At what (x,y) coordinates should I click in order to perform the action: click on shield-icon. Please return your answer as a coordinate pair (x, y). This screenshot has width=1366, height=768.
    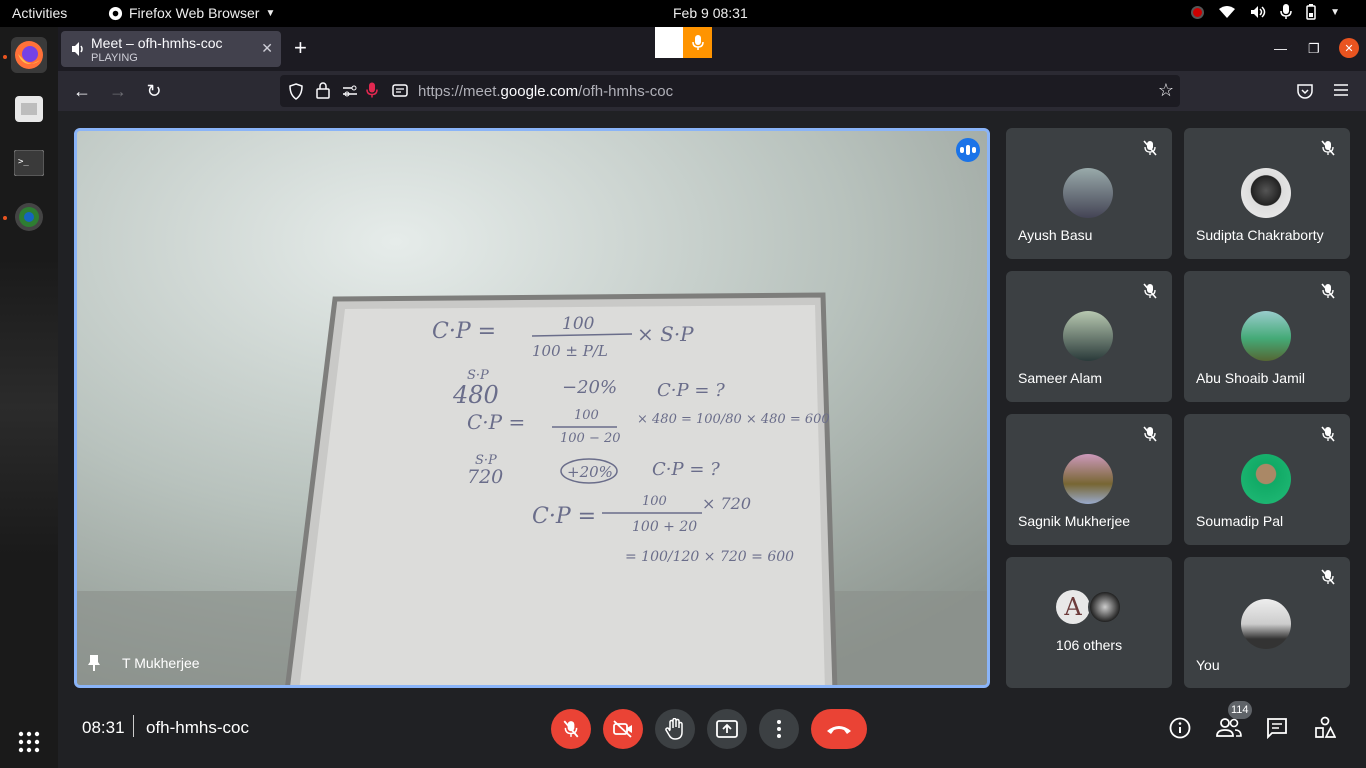
    Looking at the image, I should click on (296, 91).